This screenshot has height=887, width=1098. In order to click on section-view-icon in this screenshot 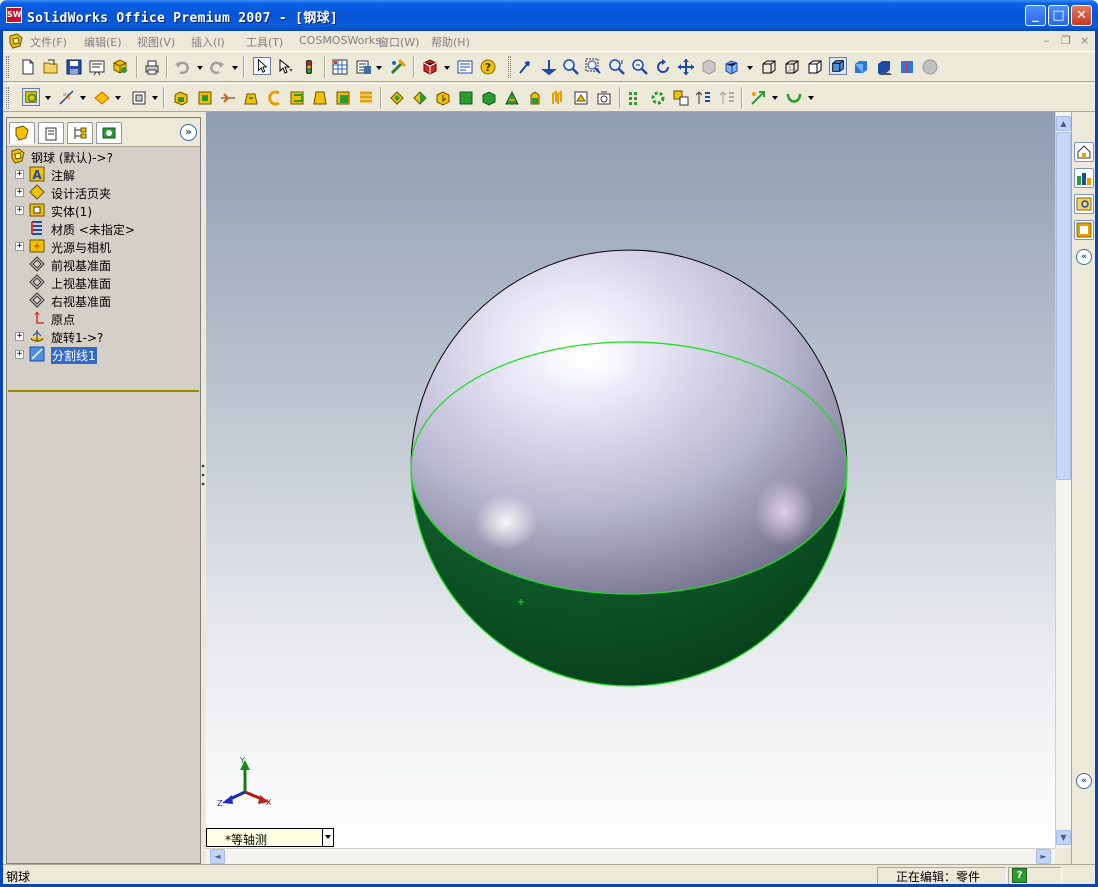, I will do `click(907, 67)`.